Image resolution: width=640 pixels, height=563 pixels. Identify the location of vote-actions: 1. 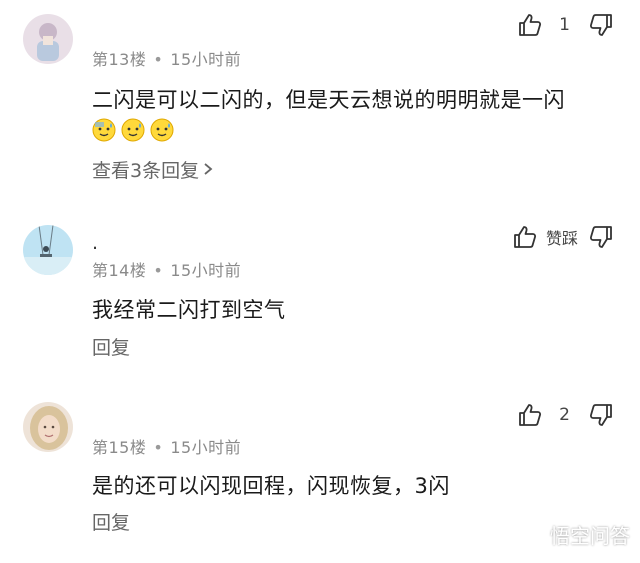
(565, 25).